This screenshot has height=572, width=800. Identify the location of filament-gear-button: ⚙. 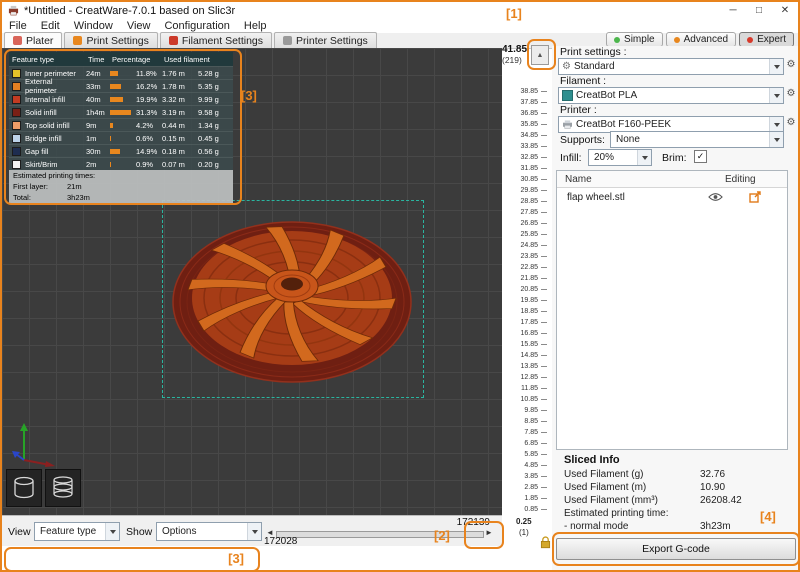
(791, 94).